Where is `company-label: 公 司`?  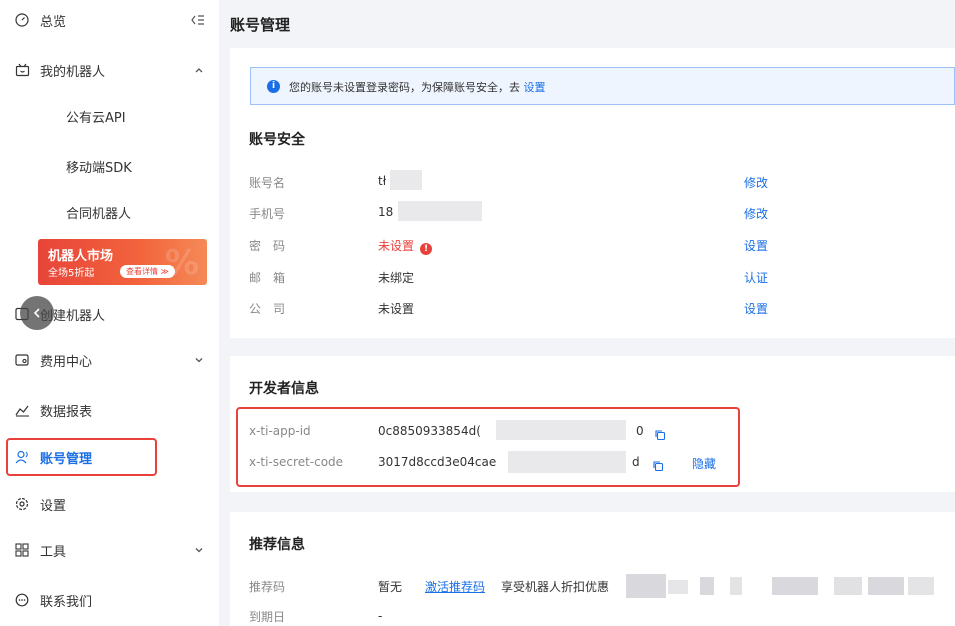
company-label: 公 司 is located at coordinates (267, 309).